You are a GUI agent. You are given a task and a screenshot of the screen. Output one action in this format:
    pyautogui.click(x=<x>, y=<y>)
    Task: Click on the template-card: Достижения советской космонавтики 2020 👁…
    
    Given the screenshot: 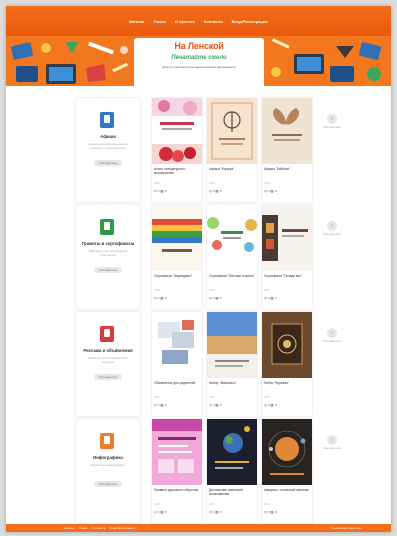 What is the action you would take?
    pyautogui.click(x=232, y=471)
    